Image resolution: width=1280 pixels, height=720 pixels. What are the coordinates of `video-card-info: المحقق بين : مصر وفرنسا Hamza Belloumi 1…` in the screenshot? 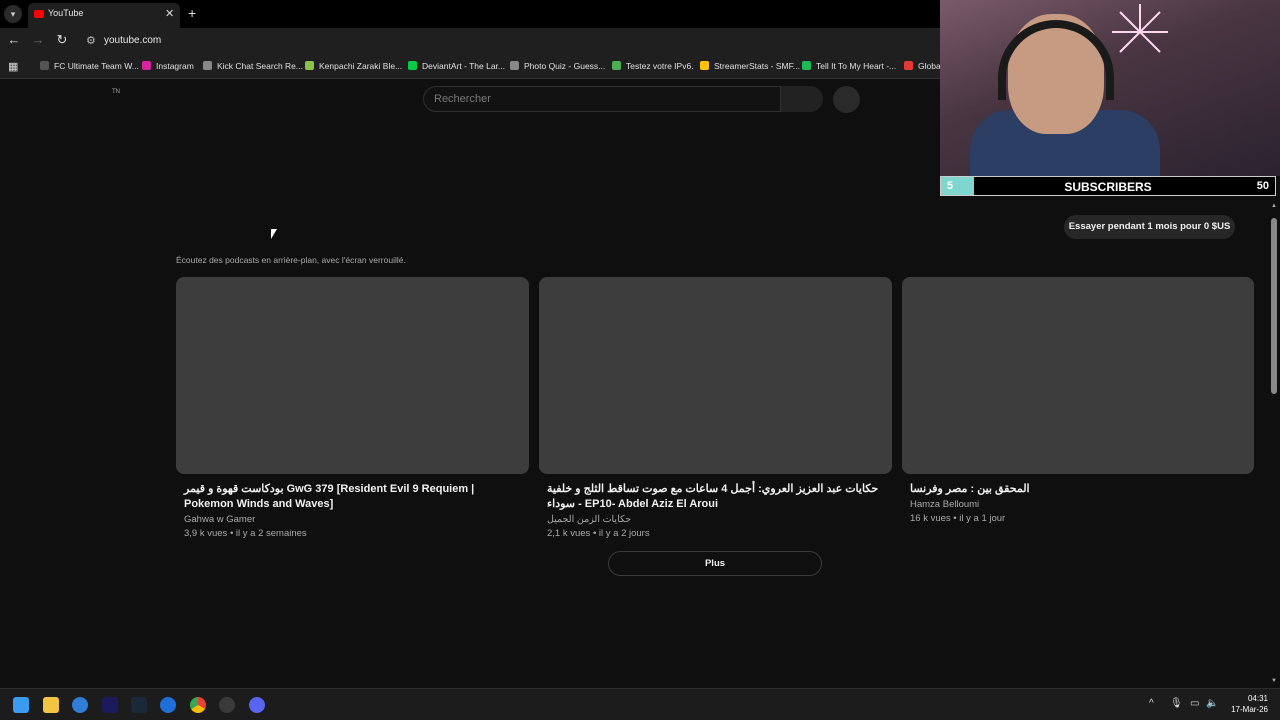 It's located at (1080, 503).